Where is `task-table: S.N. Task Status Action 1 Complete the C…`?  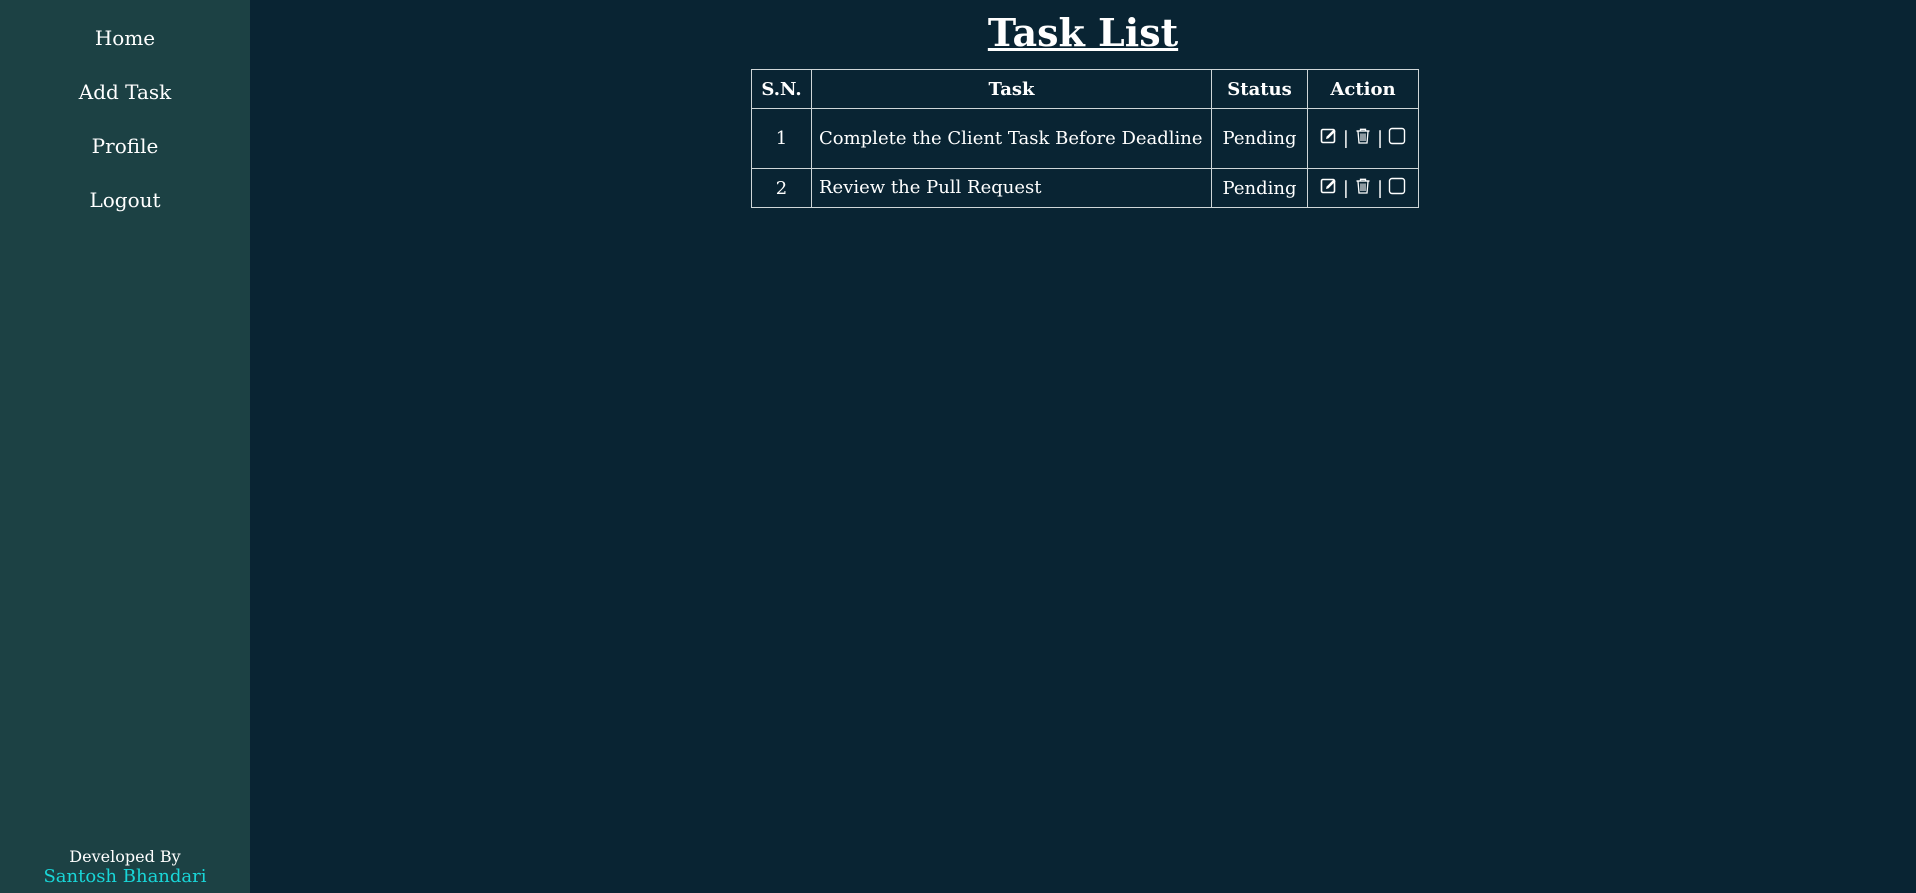 task-table: S.N. Task Status Action 1 Complete the C… is located at coordinates (1085, 138).